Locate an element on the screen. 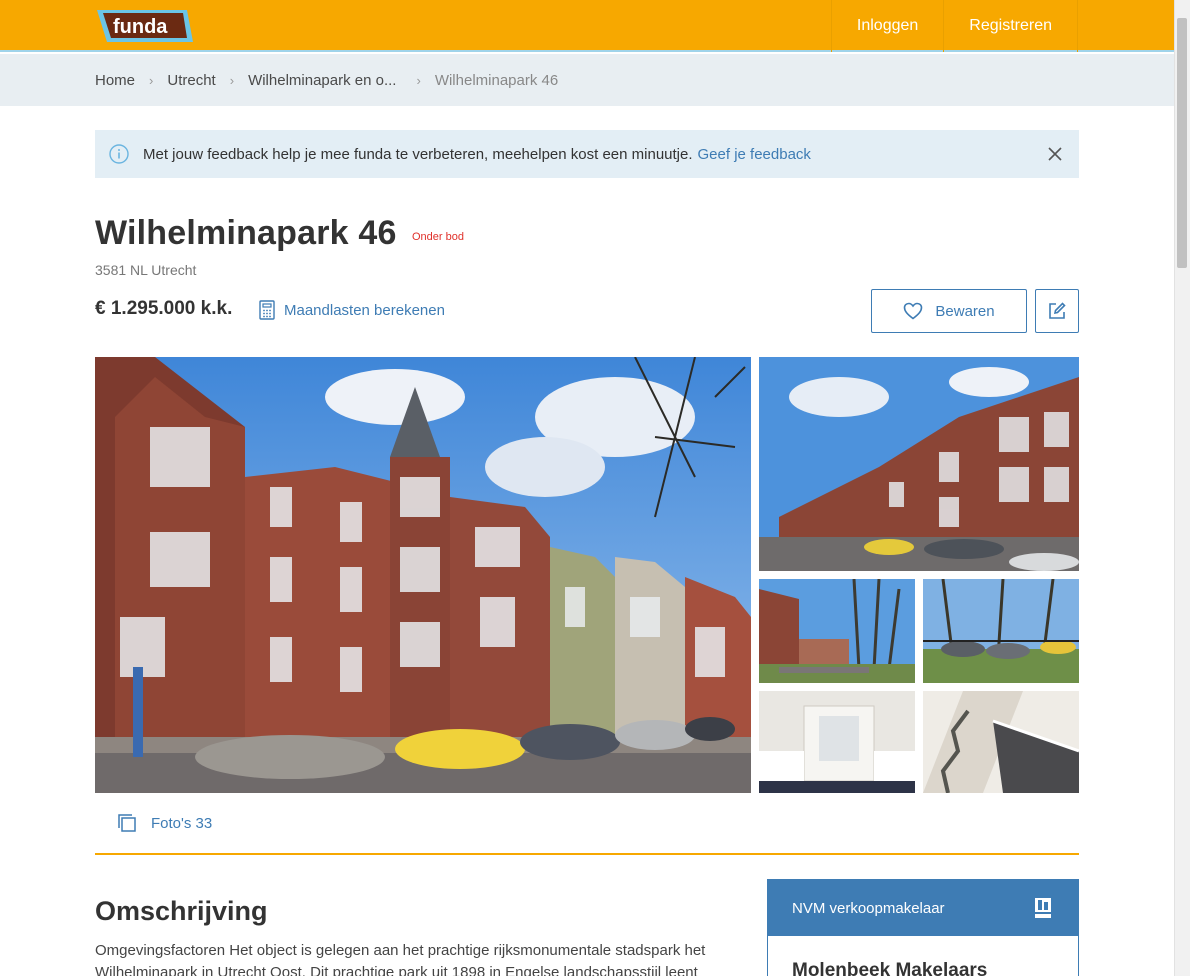 The image size is (1190, 976). breadcrumb-current: Wilhelminapark 46 is located at coordinates (496, 80).